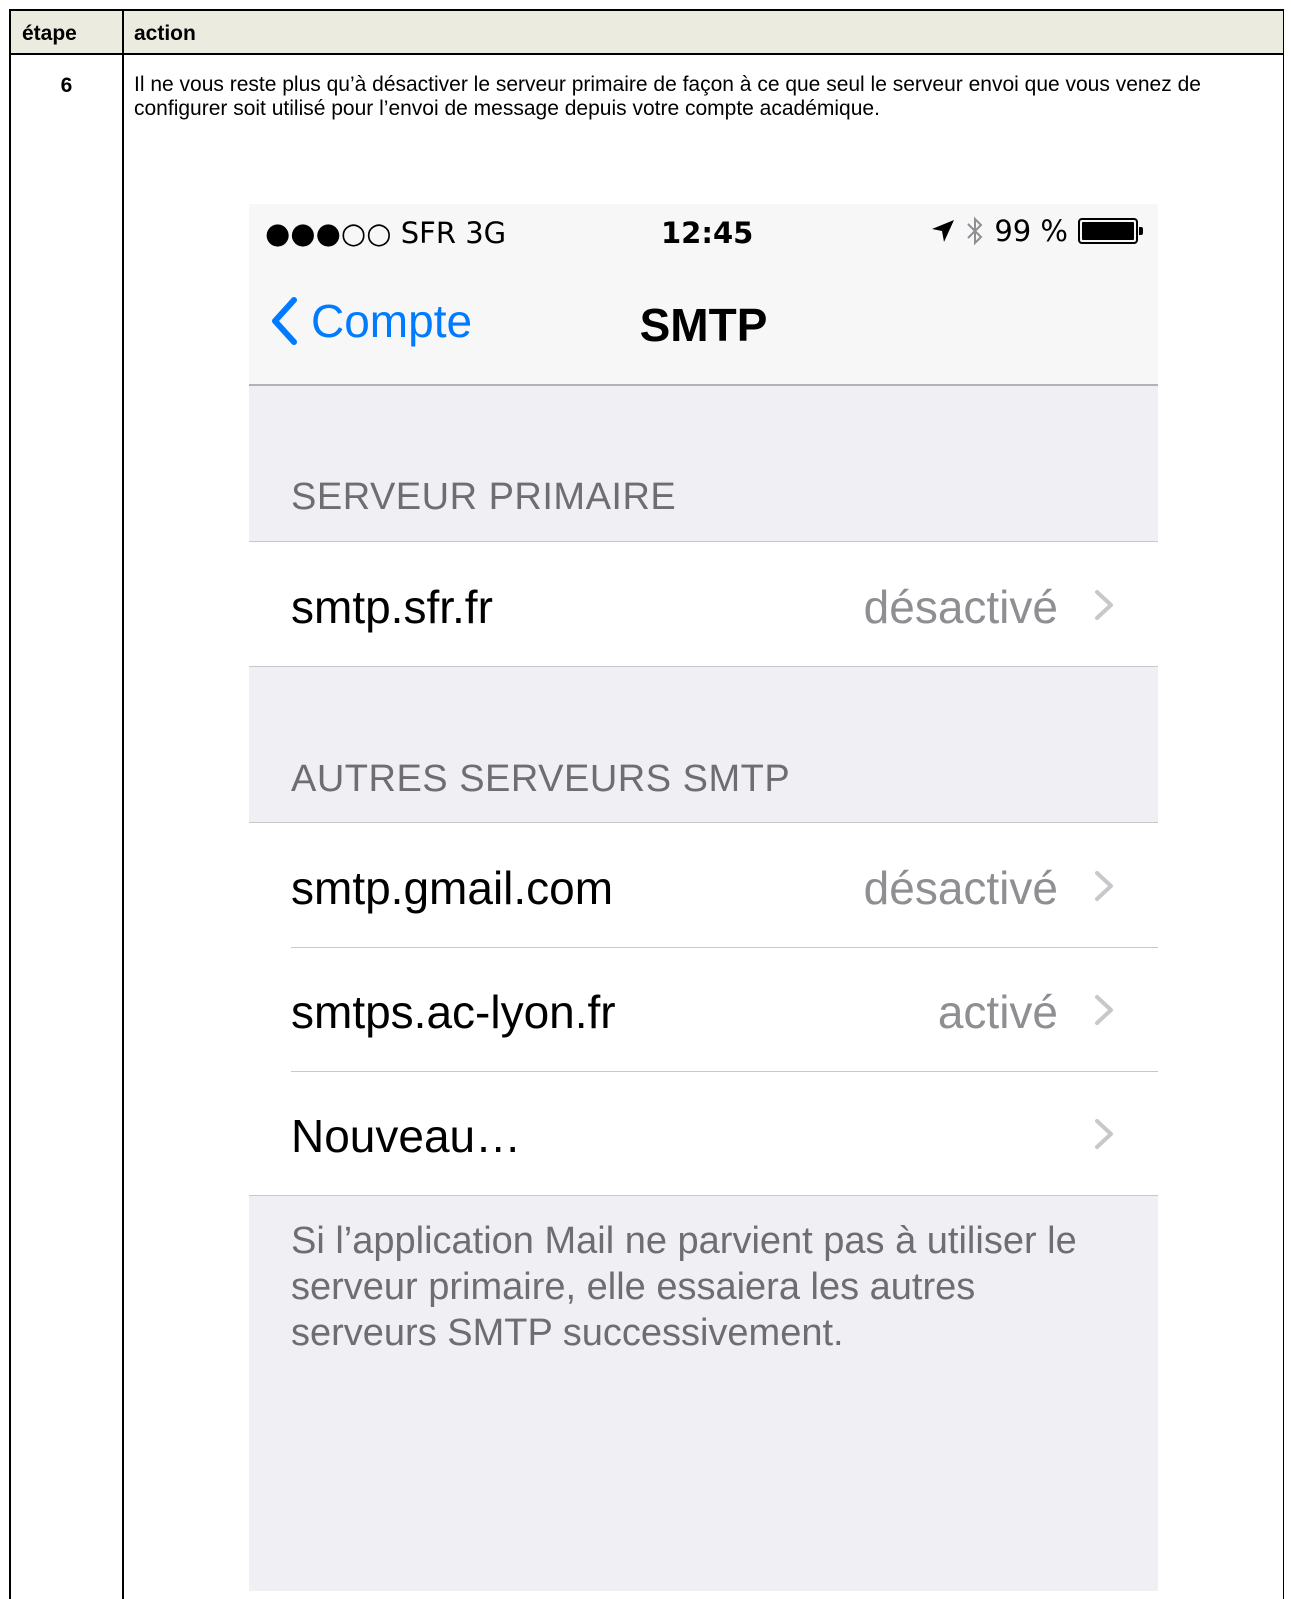 The height and width of the screenshot is (1599, 1291). I want to click on server-name: smtps.ac-lyon.fr, so click(453, 1012).